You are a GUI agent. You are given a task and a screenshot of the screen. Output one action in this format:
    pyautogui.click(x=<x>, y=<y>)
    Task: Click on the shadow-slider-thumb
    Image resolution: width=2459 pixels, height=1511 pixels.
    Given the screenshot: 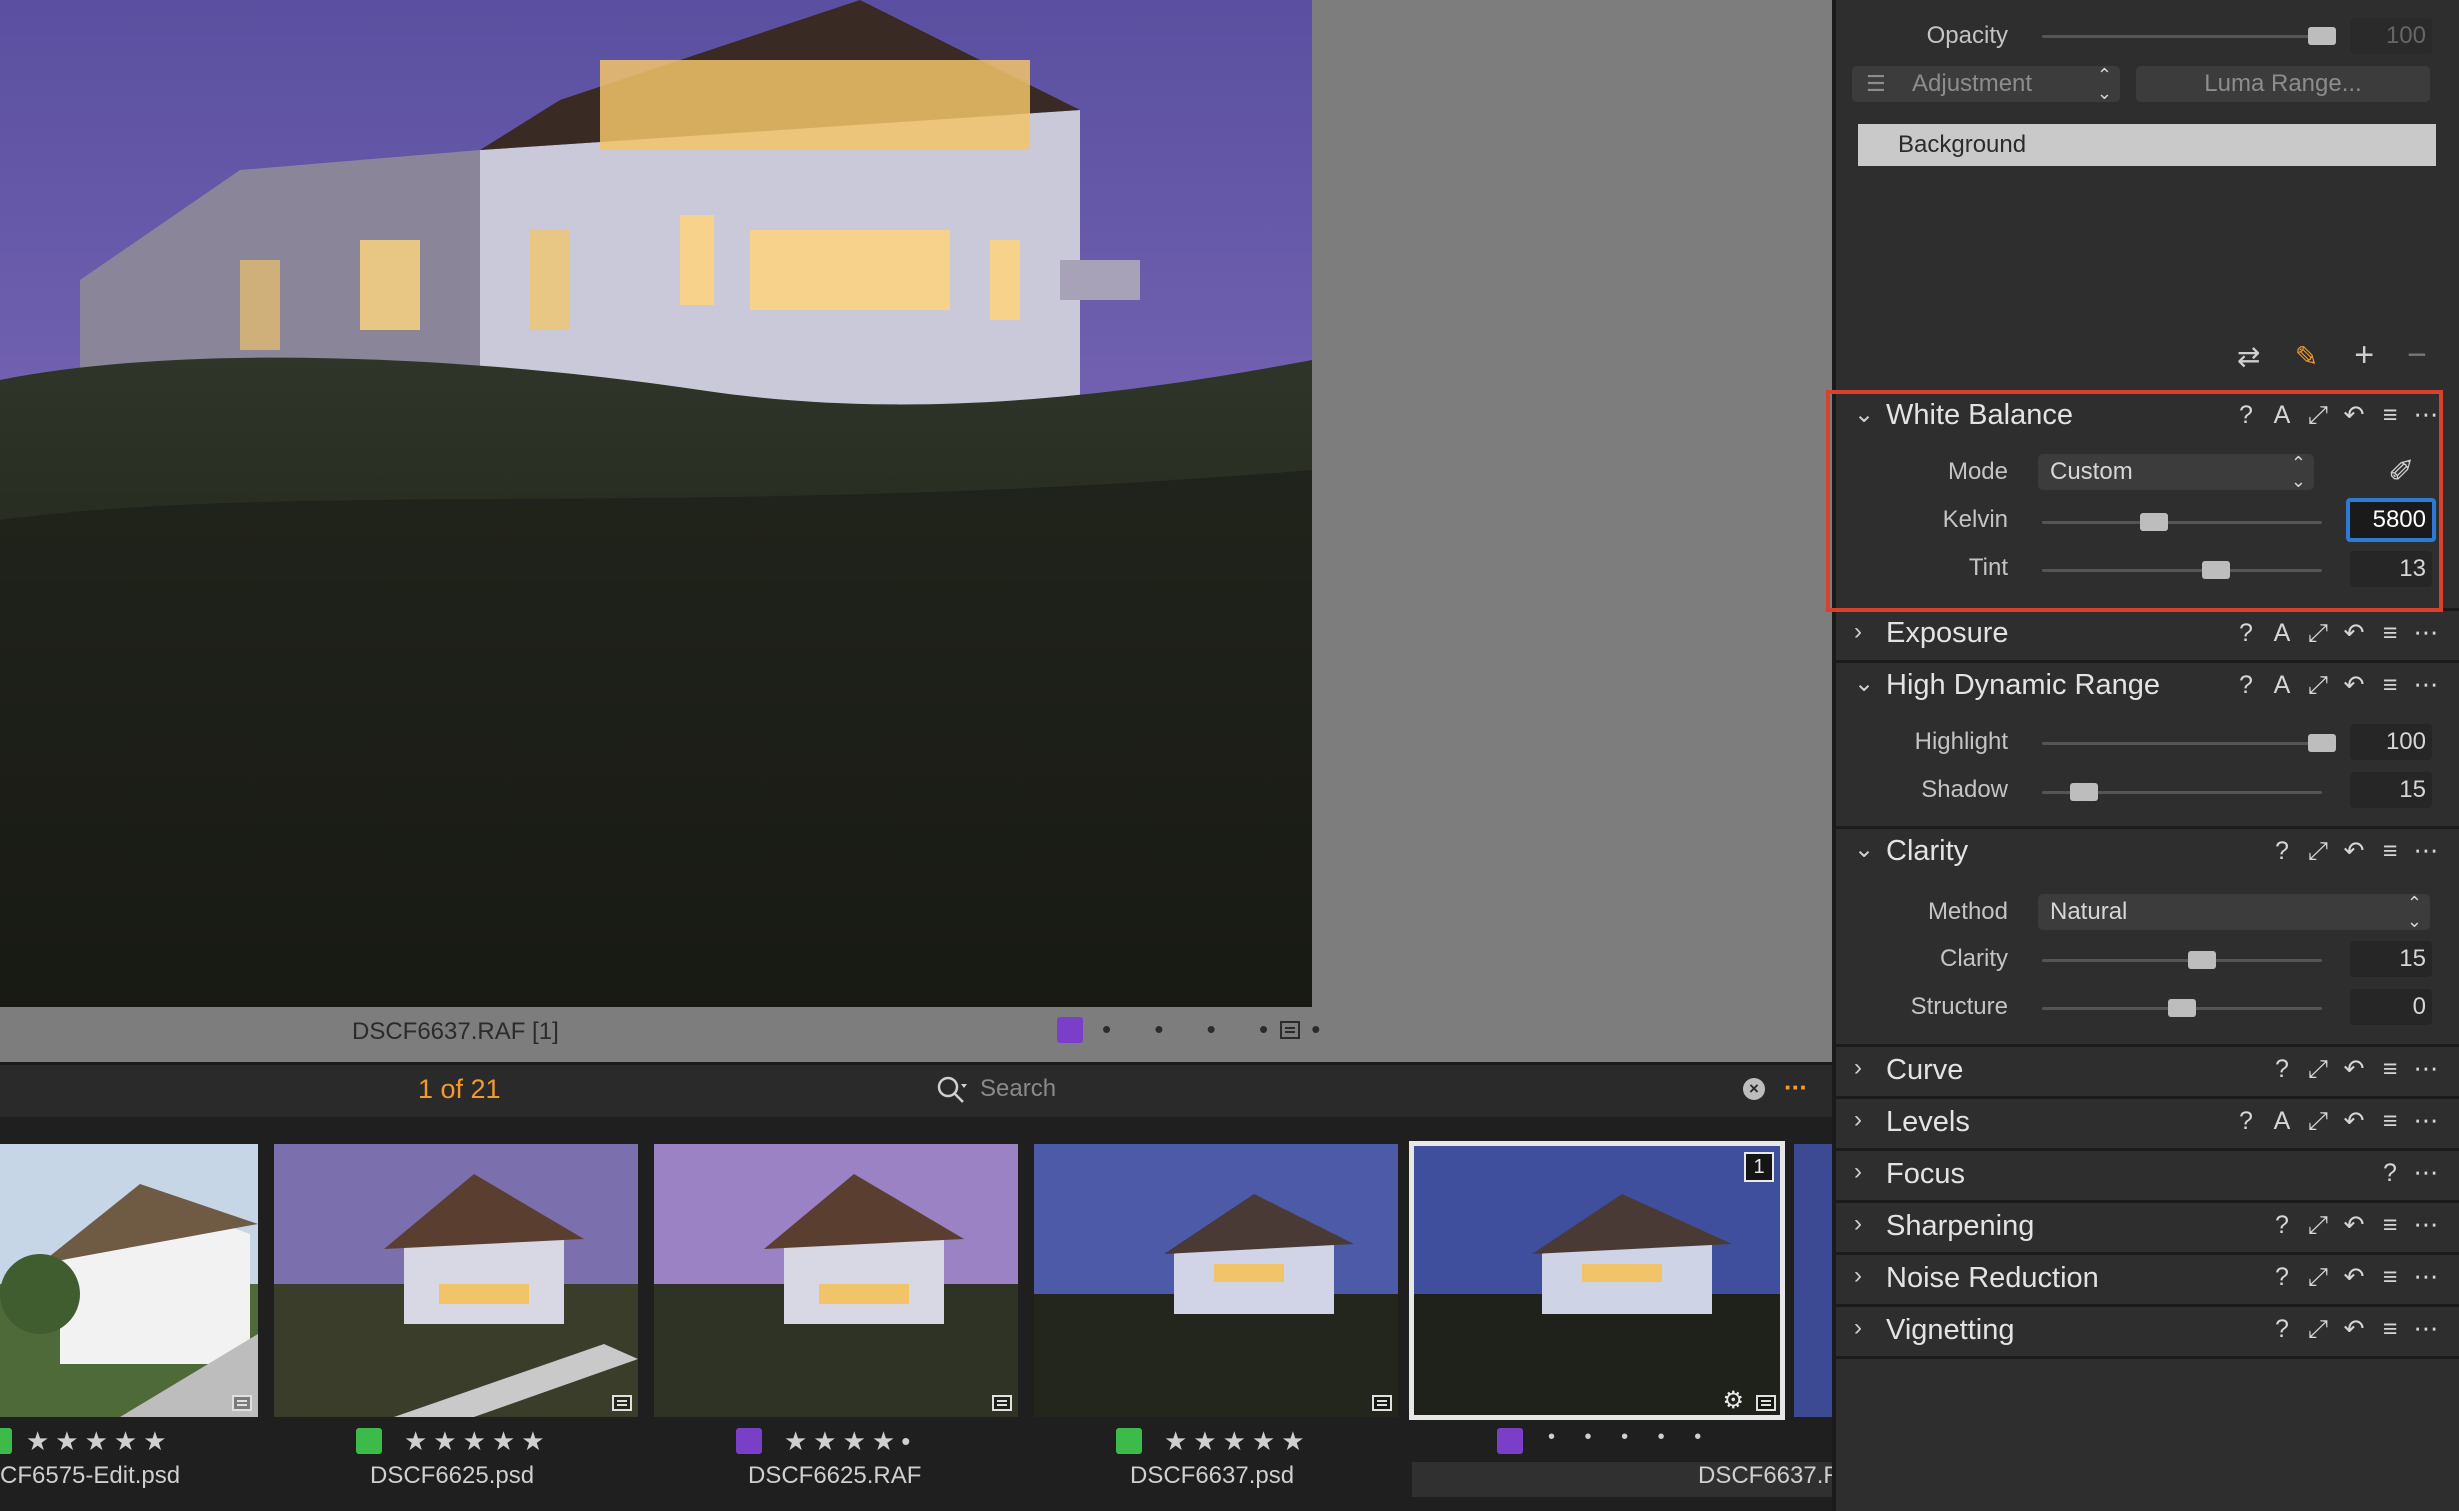 What is the action you would take?
    pyautogui.click(x=2084, y=792)
    